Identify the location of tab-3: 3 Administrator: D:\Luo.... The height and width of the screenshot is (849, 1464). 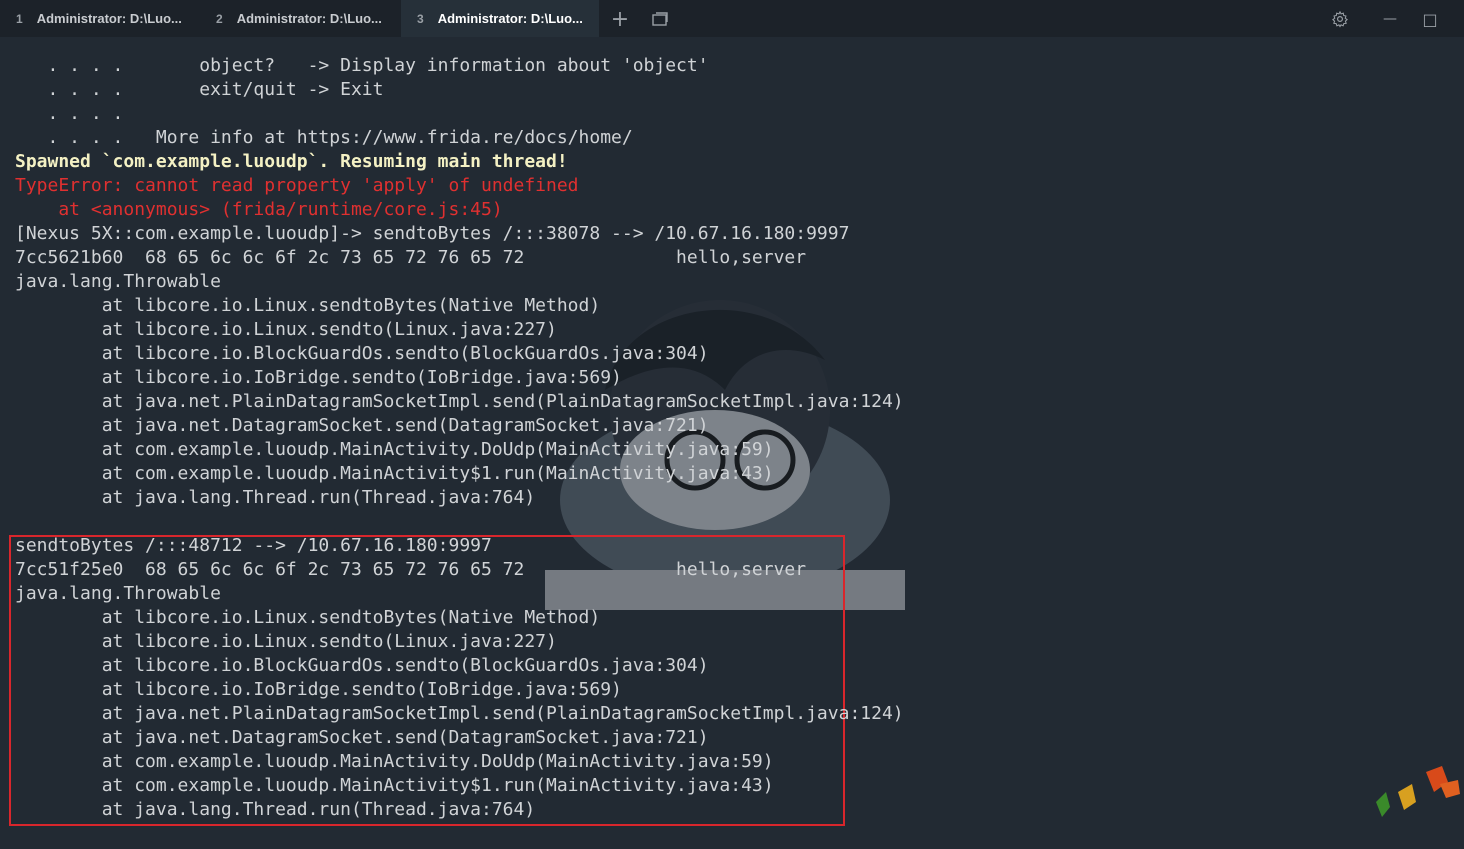
(500, 18).